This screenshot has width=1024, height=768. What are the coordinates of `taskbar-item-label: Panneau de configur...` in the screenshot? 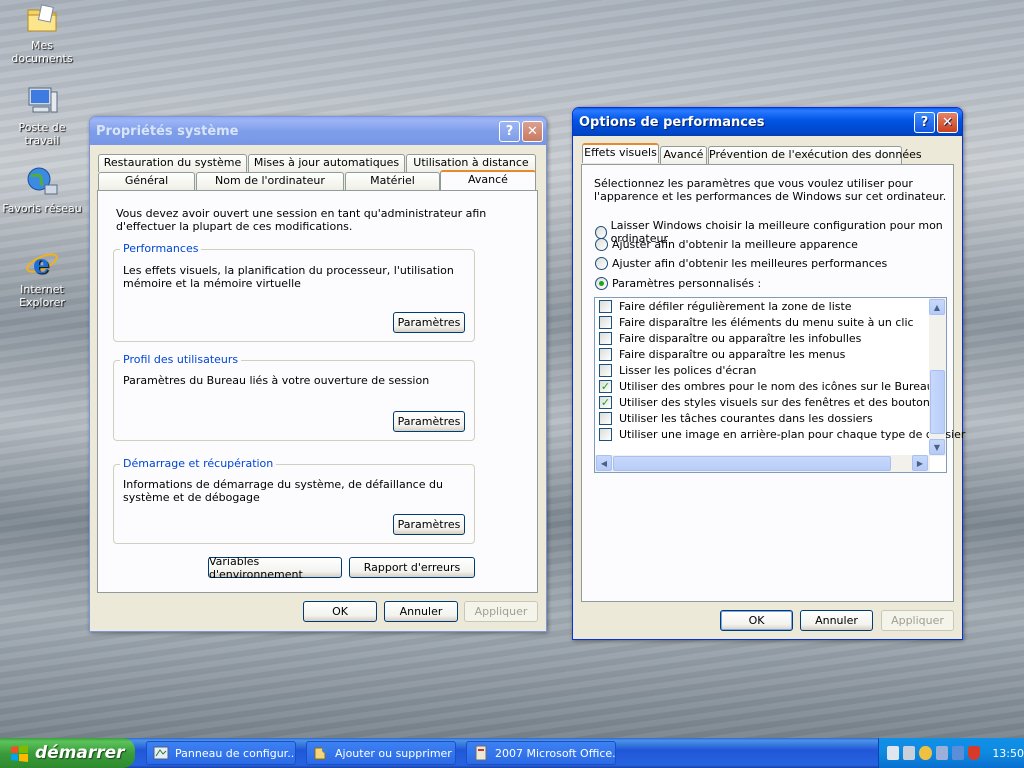 It's located at (235, 753).